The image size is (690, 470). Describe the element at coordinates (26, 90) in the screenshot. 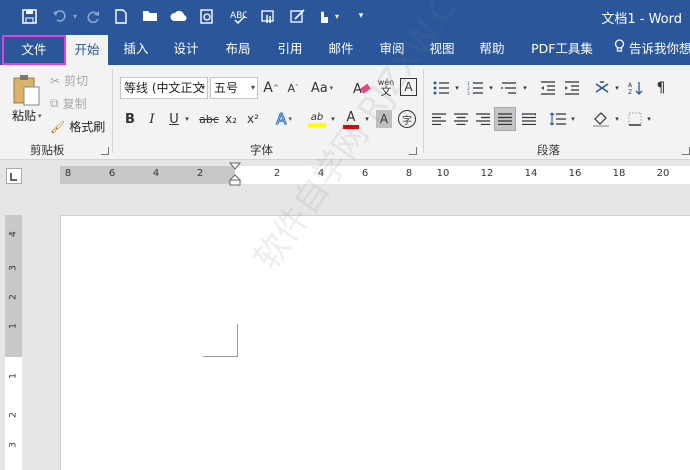

I see `paste-icon` at that location.